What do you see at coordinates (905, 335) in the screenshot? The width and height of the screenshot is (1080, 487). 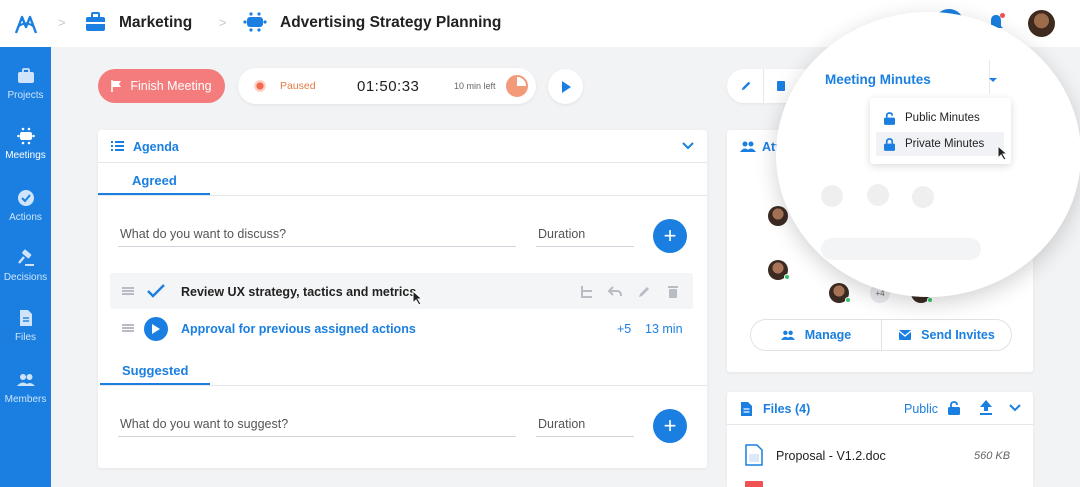 I see `mail-icon` at bounding box center [905, 335].